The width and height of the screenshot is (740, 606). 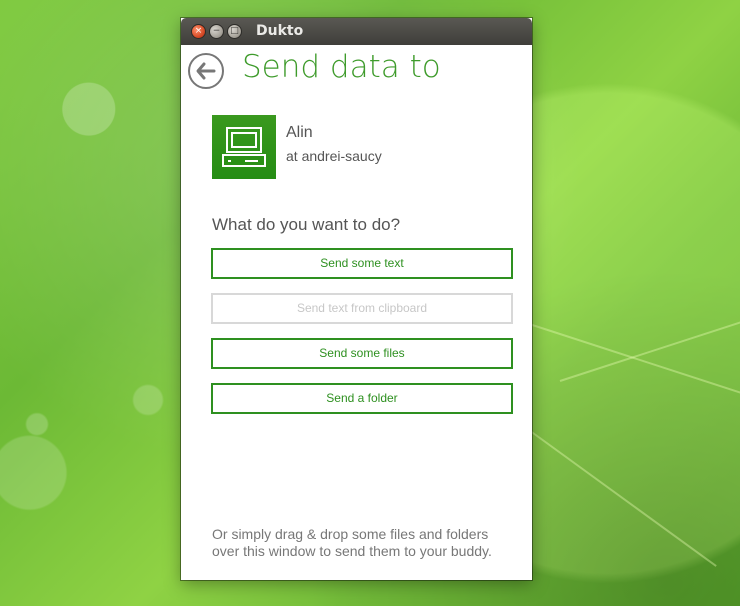 I want to click on buddy-name: Alin, so click(x=299, y=132).